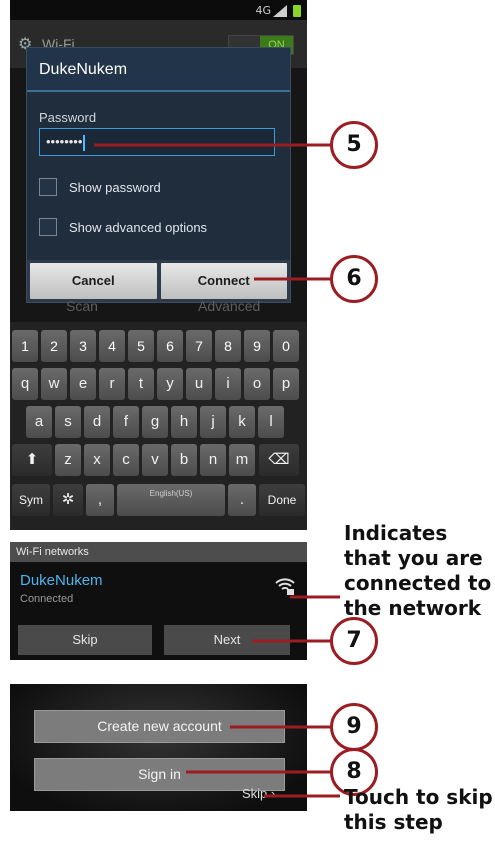 The image size is (495, 861). Describe the element at coordinates (413, 608) in the screenshot. I see `connected-note-line: the network` at that location.